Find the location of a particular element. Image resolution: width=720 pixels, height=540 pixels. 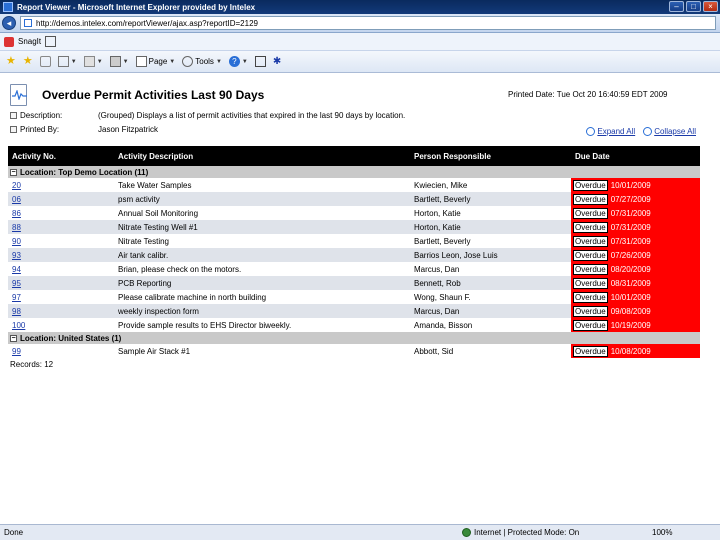

printed-by-bullet-icon is located at coordinates (13, 130).